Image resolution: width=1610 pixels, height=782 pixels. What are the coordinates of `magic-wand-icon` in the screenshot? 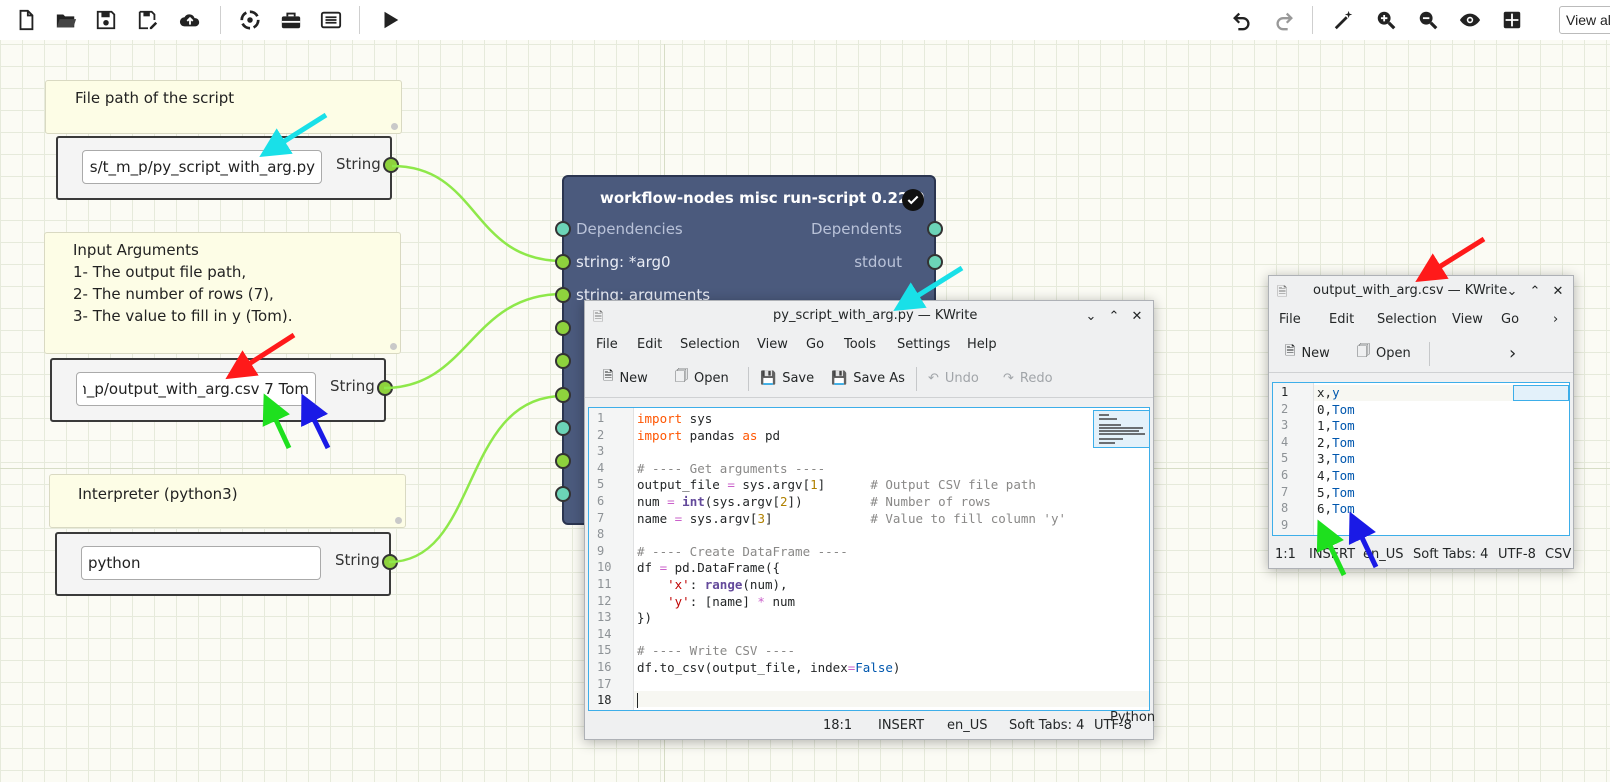 It's located at (1344, 20).